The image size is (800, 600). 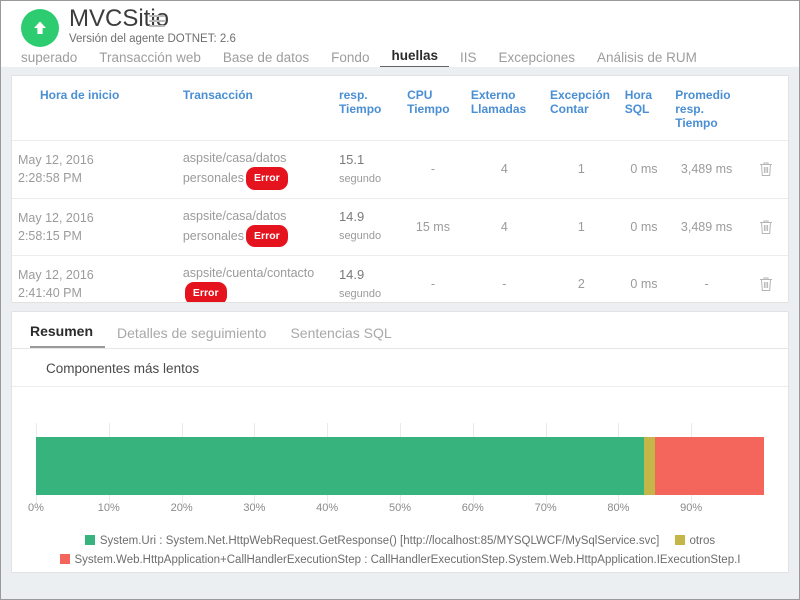 I want to click on resp-unit: segundo, so click(x=360, y=293).